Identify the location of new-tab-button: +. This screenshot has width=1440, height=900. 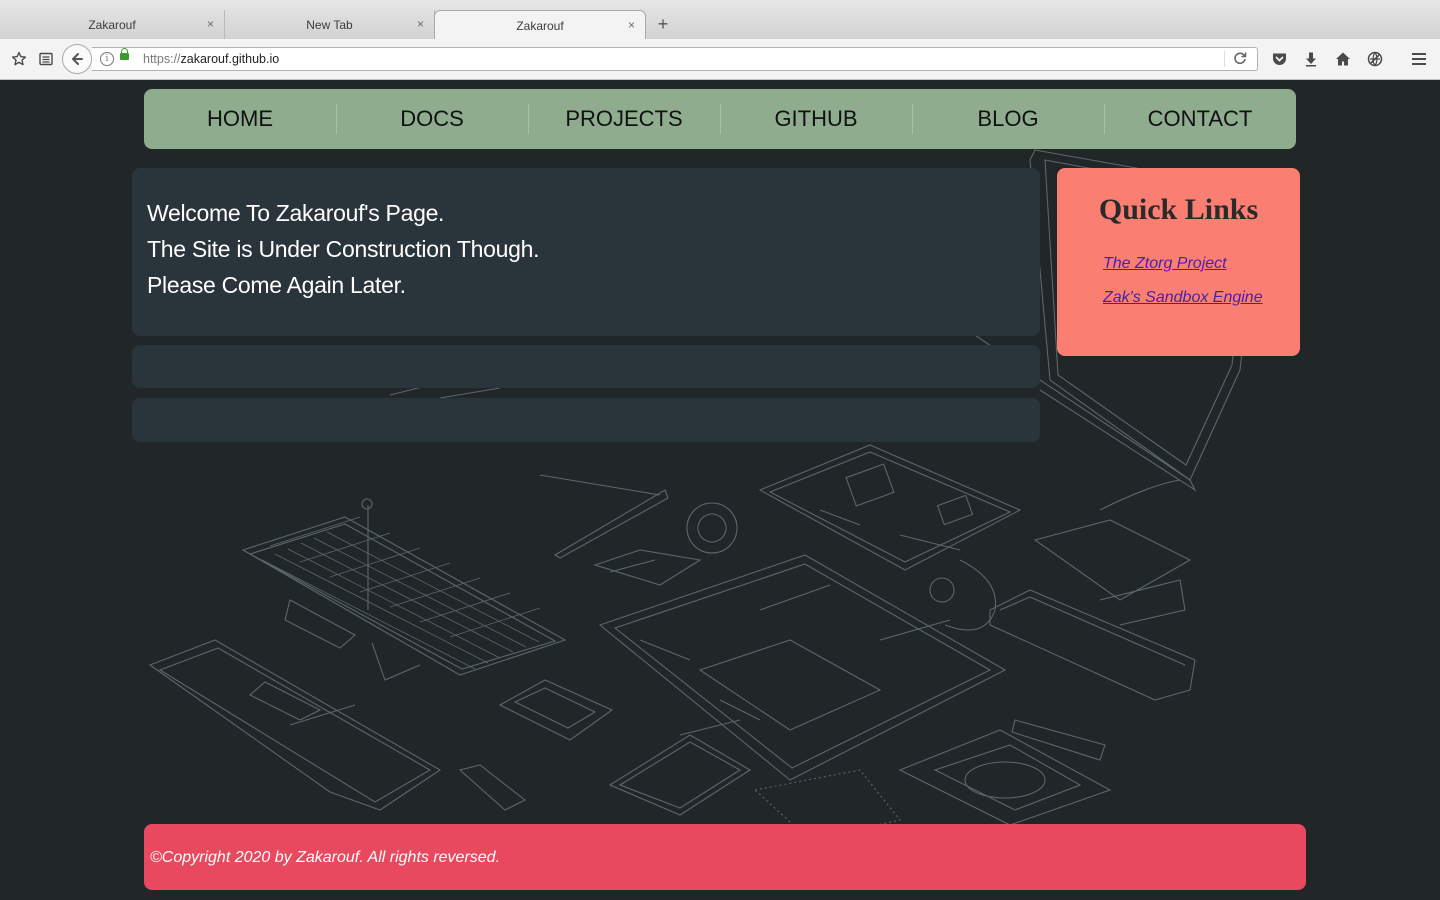
(663, 24).